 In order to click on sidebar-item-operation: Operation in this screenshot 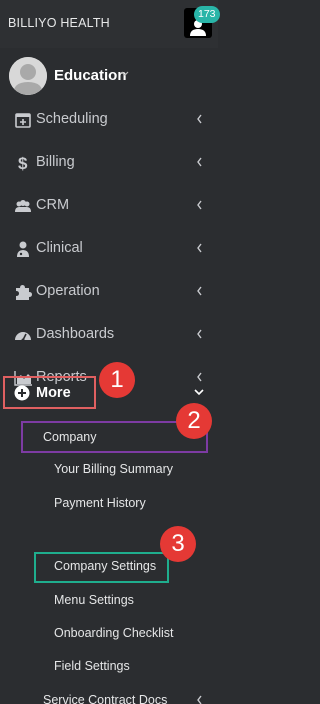, I will do `click(109, 292)`.